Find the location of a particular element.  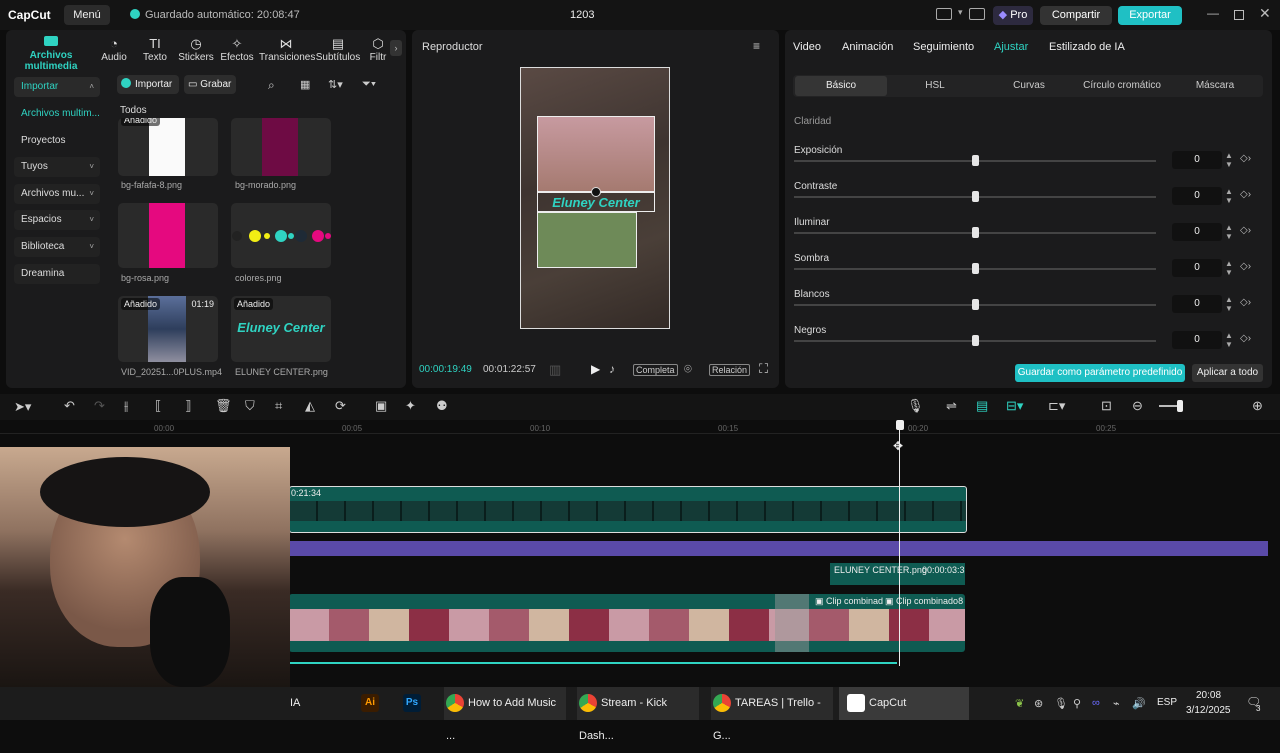

media-thumb-fafafa: Añadido is located at coordinates (168, 147).